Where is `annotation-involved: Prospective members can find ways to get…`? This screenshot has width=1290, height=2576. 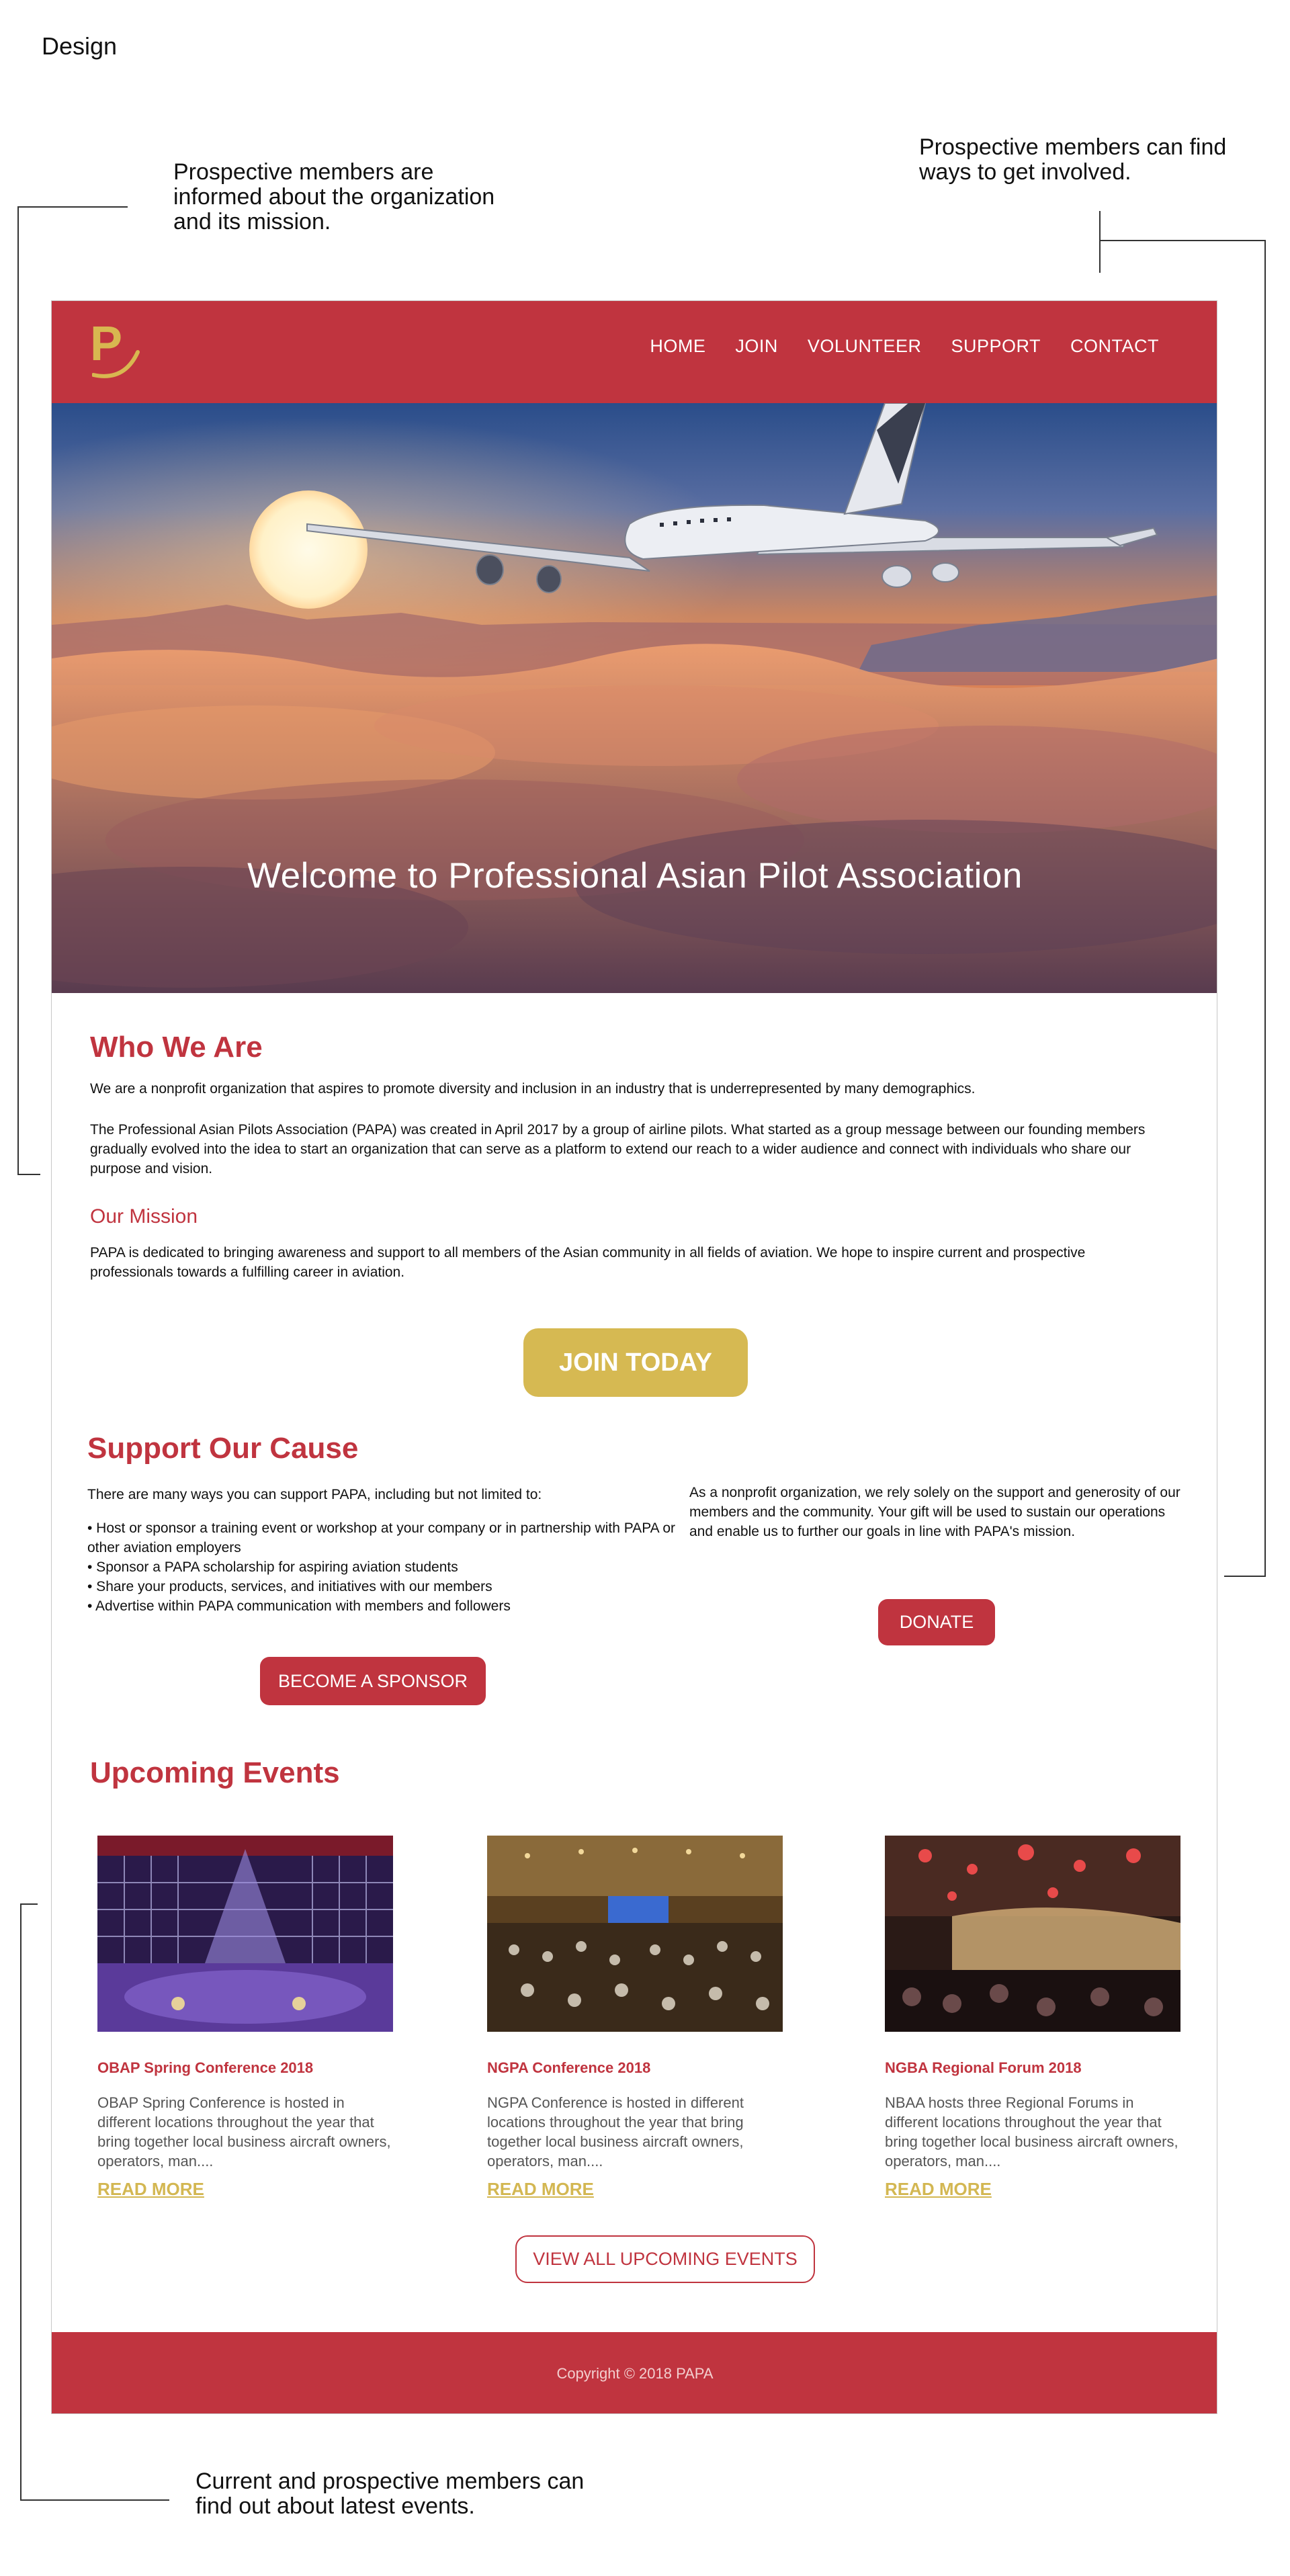 annotation-involved: Prospective members can find ways to get… is located at coordinates (1073, 159).